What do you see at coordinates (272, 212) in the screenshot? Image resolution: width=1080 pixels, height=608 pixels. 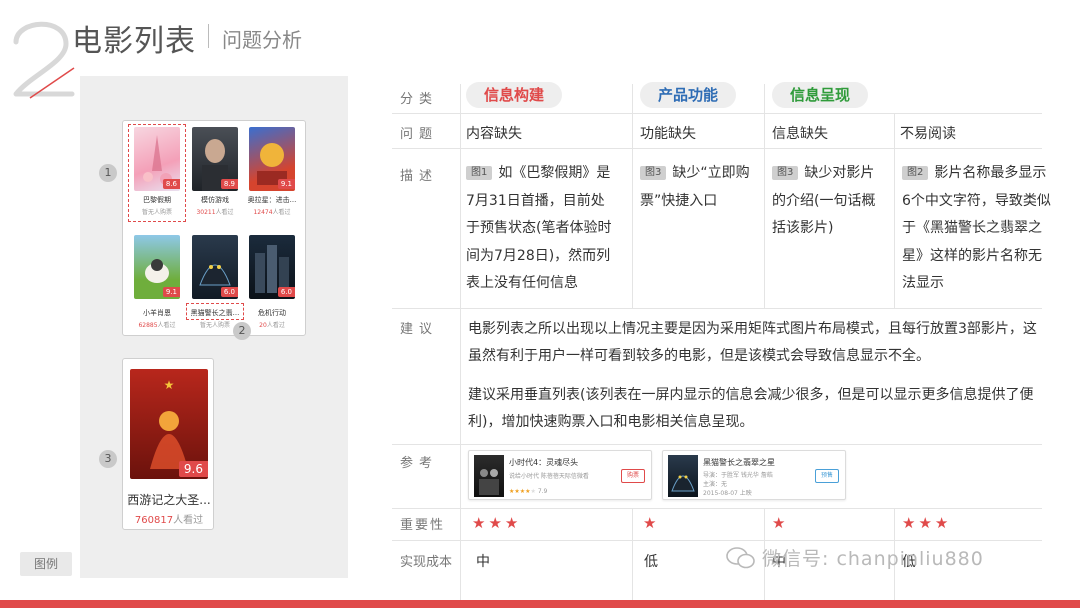 I see `movie-views: 12474人看过` at bounding box center [272, 212].